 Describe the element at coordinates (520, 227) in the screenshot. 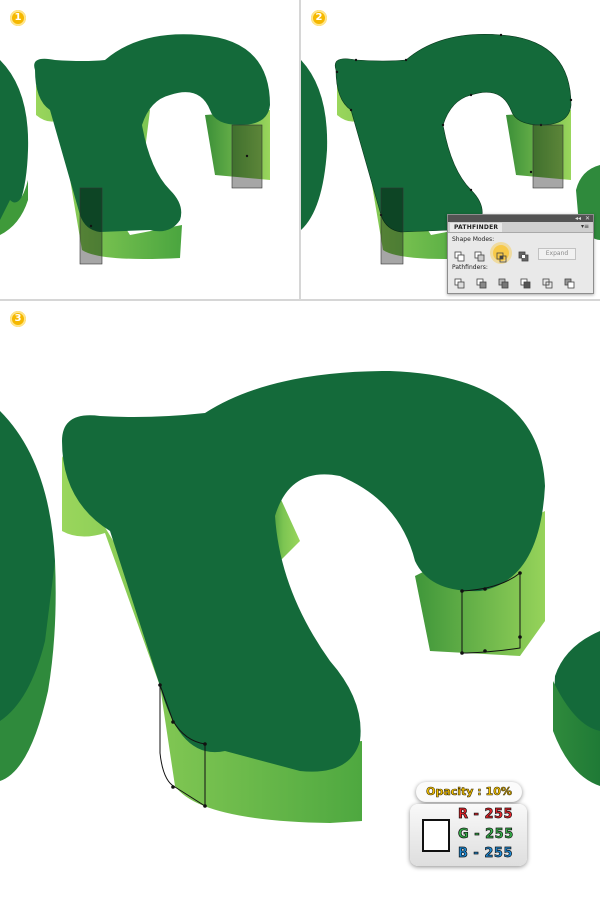

I see `pathfinder-tab-row: PATHFINDER ▾≡` at that location.